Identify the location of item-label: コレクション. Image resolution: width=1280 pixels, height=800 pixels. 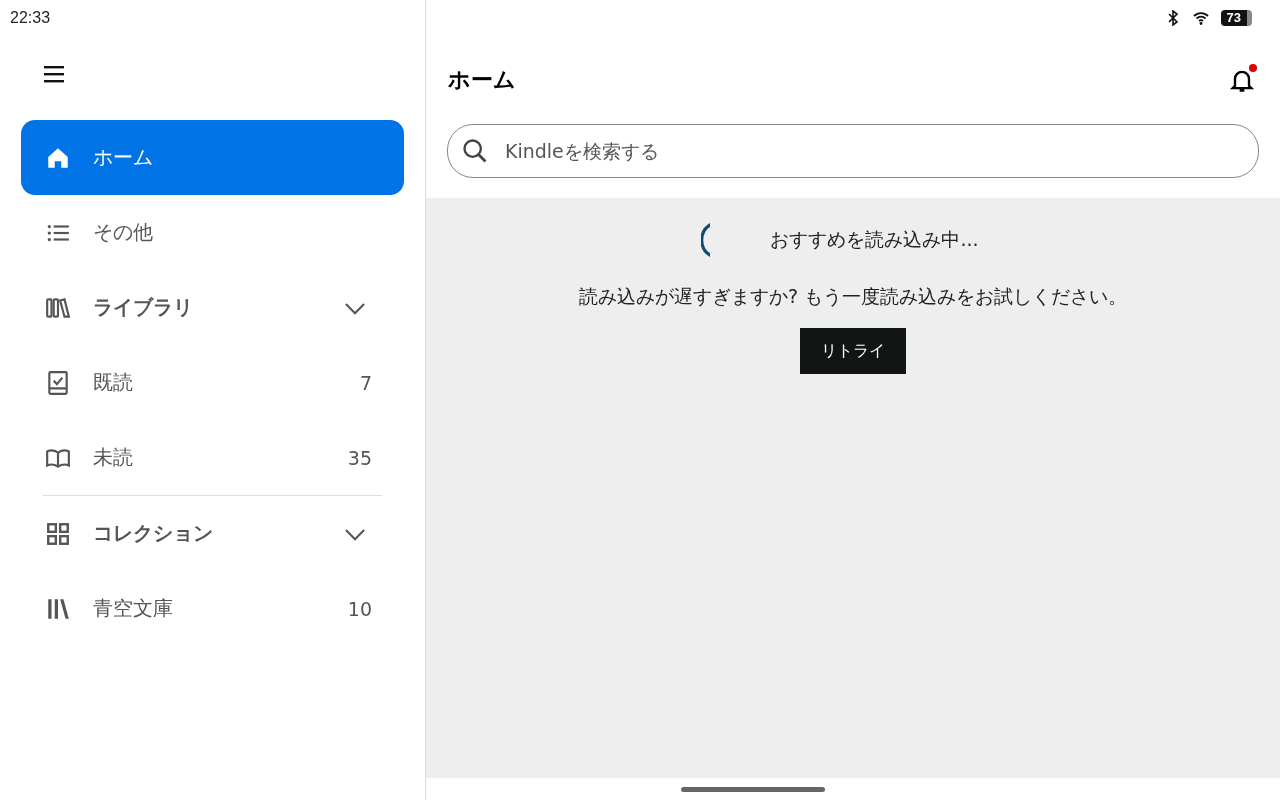
(153, 533).